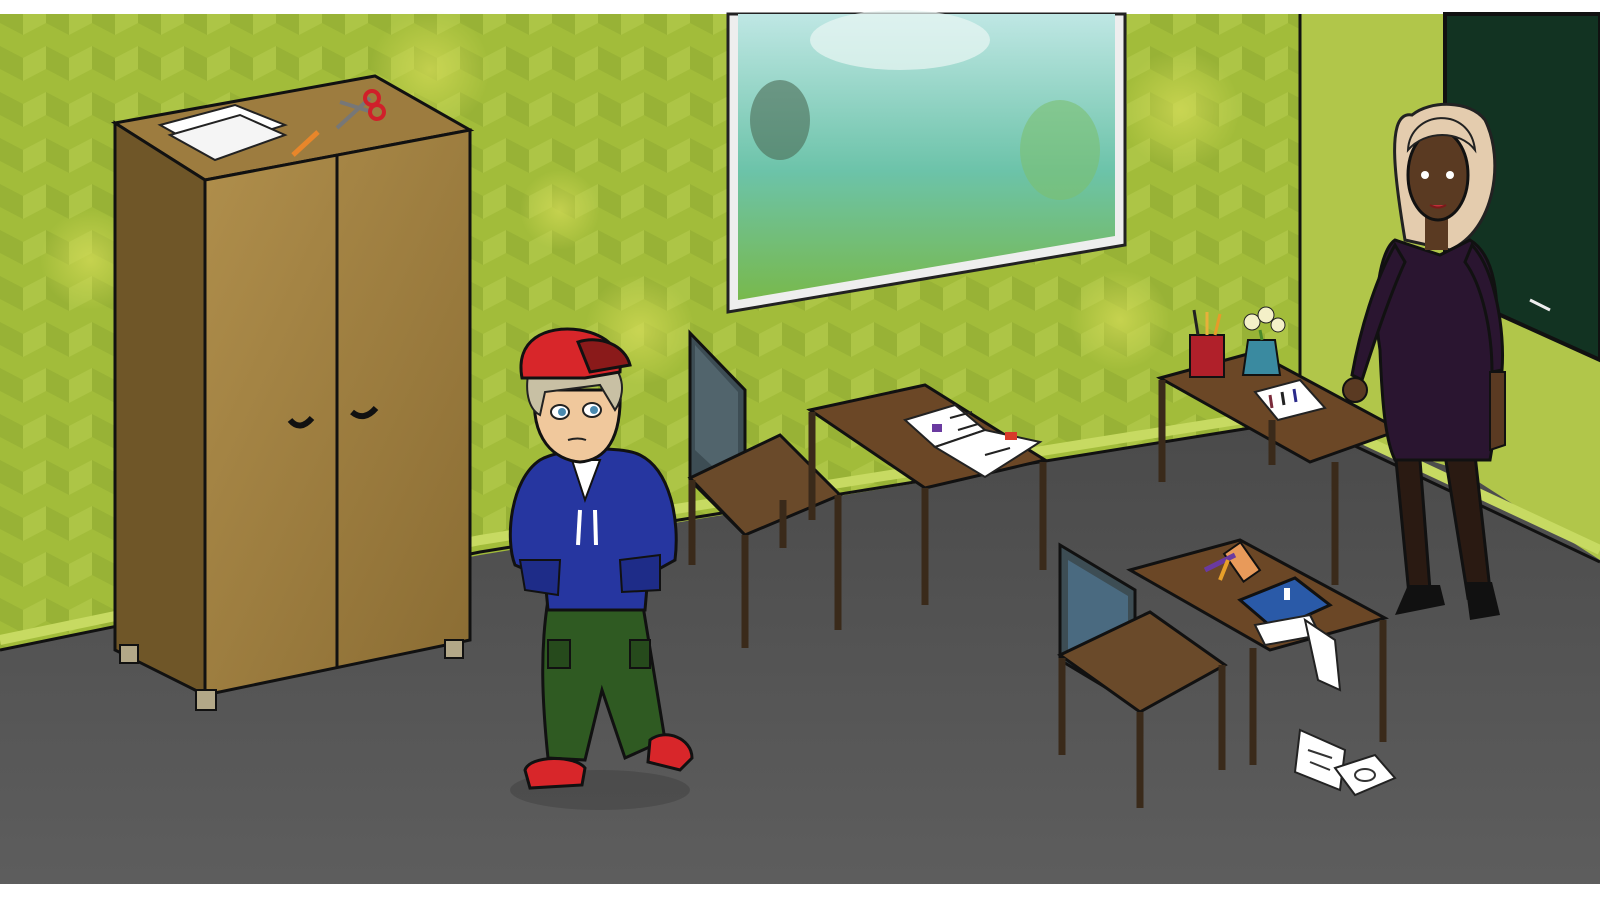 The image size is (1600, 900). I want to click on pencil-cup, so click(1207, 343).